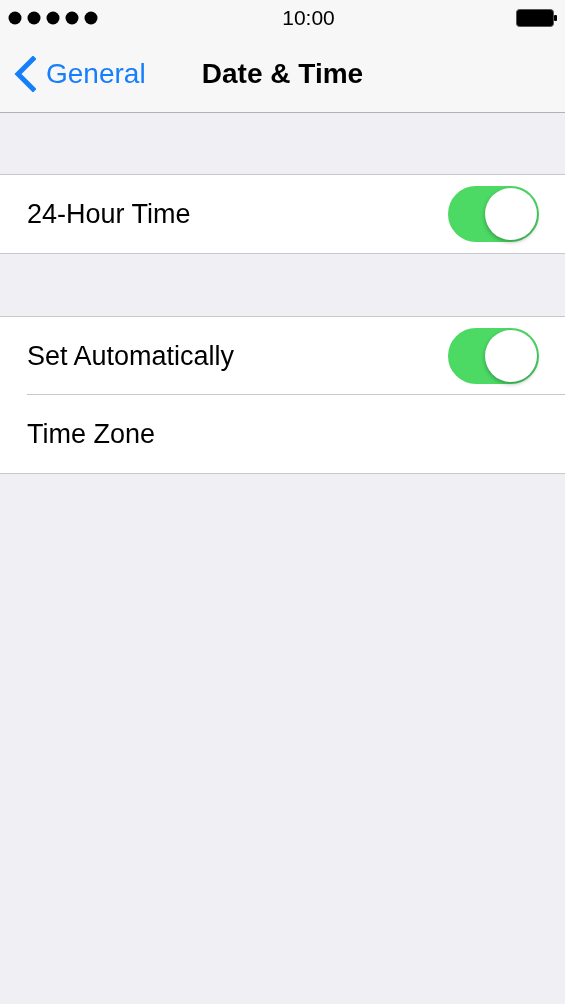 The width and height of the screenshot is (565, 1004). What do you see at coordinates (536, 18) in the screenshot?
I see `battery-icon` at bounding box center [536, 18].